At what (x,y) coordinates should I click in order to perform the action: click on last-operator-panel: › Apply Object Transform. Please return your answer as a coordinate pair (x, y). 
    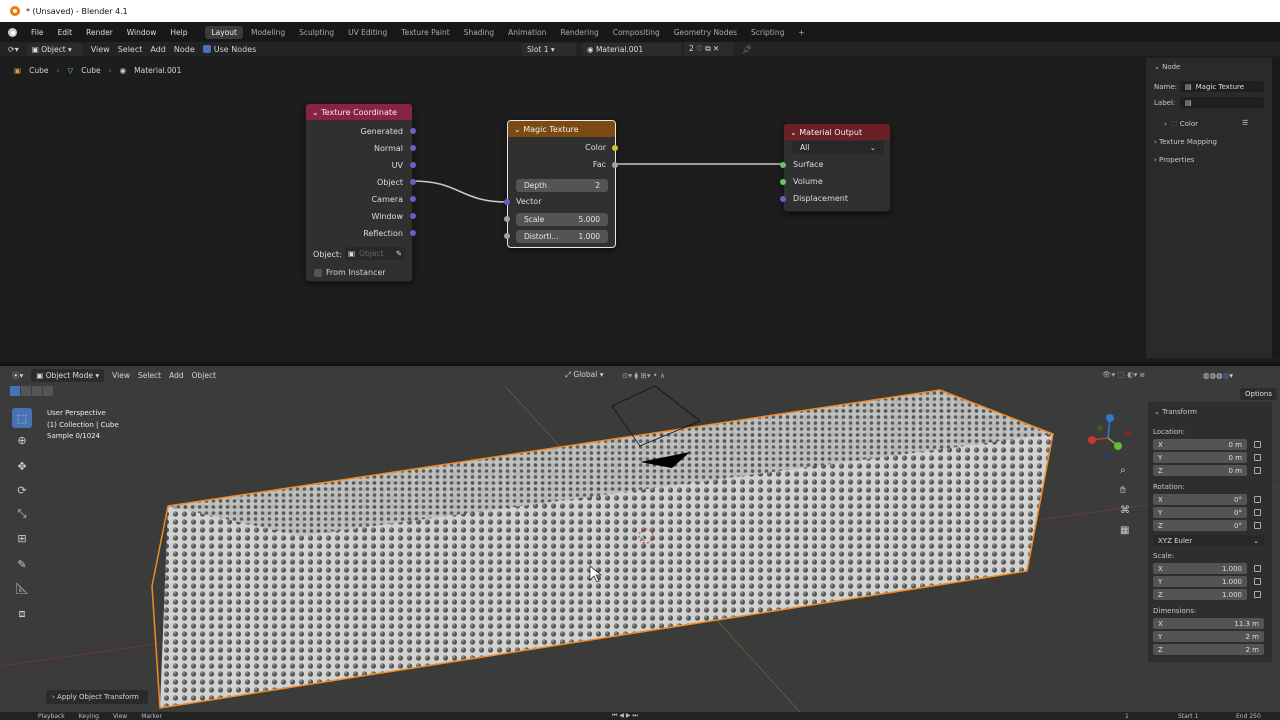
    Looking at the image, I should click on (97, 697).